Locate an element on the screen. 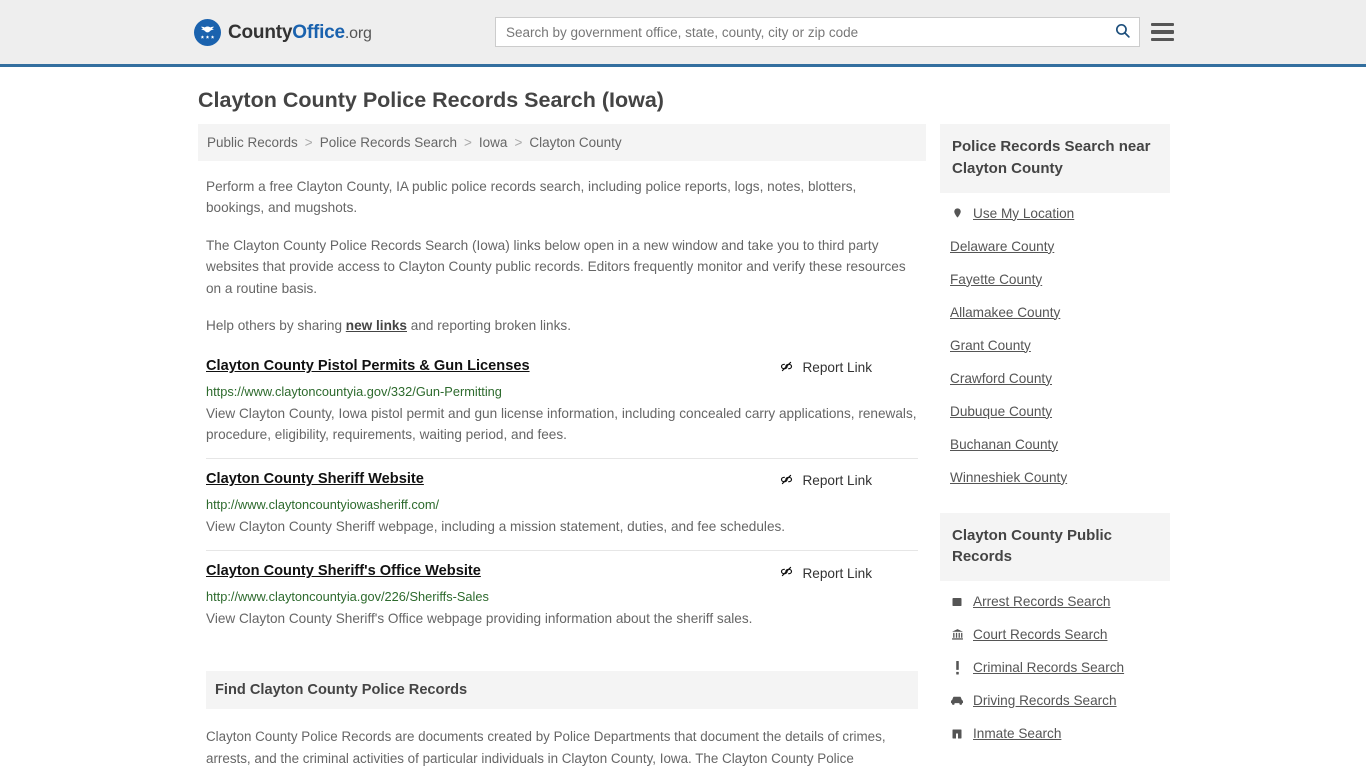 This screenshot has height=768, width=1366. courthouse-icon is located at coordinates (957, 634).